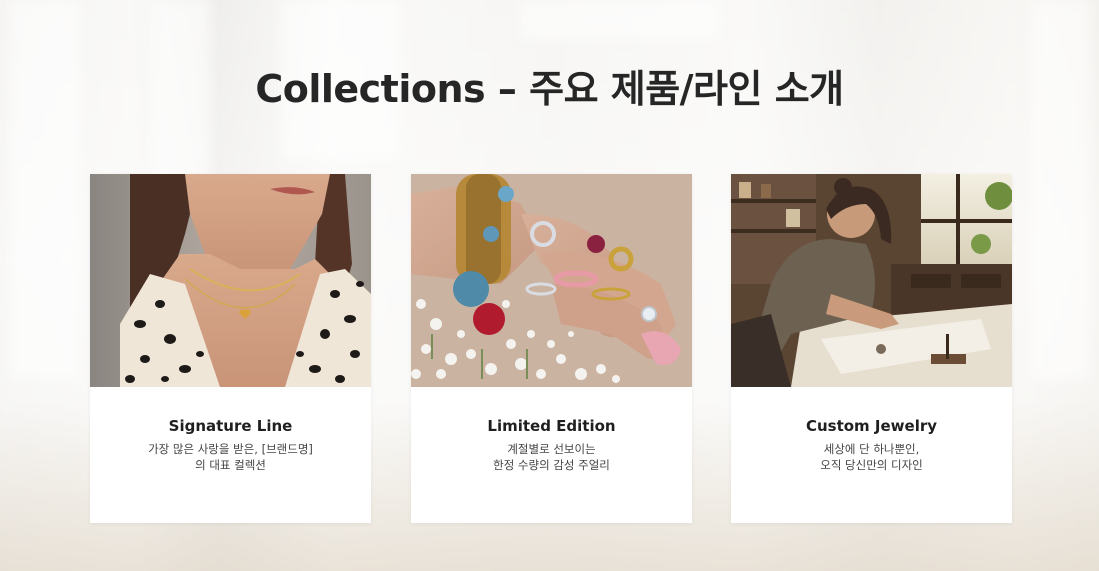 The image size is (1099, 571). I want to click on card-description-line: 한정 수량의 감성 주얼리, so click(551, 465).